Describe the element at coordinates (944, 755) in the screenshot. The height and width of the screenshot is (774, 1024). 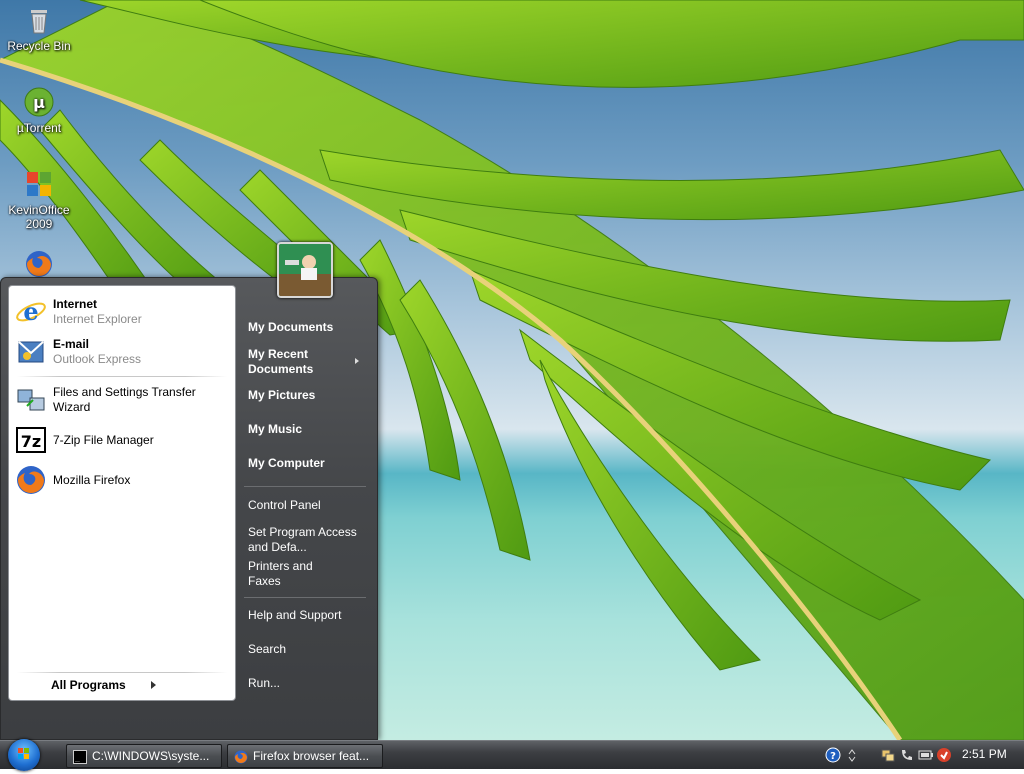
I see `shield-icon` at that location.